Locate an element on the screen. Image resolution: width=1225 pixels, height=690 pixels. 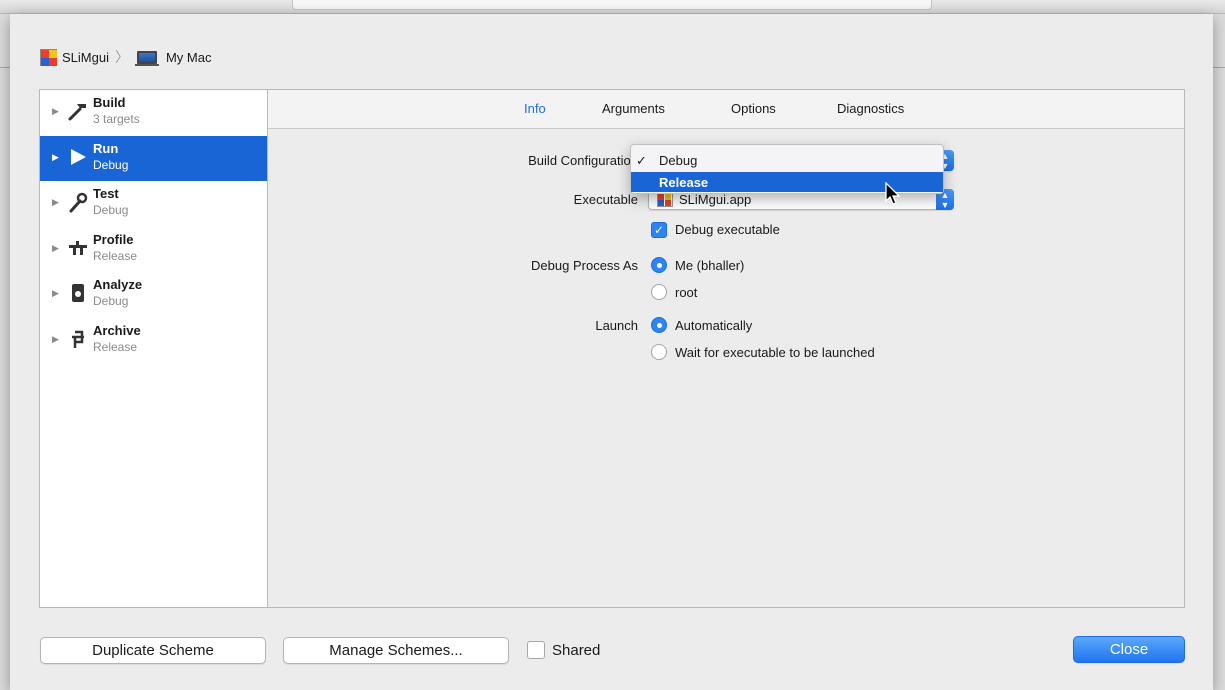
window-titlebar-strip is located at coordinates (612, 7).